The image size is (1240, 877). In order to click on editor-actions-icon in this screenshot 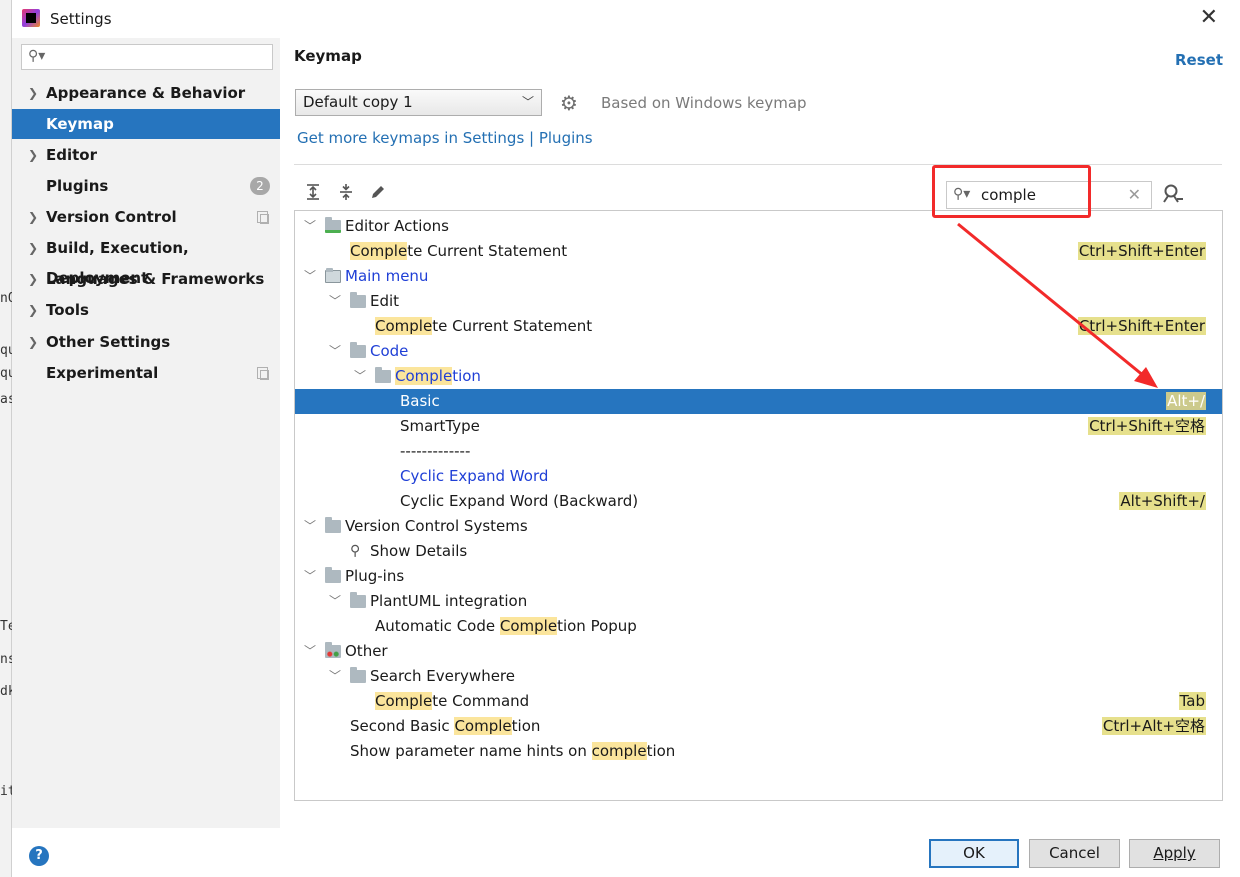, I will do `click(333, 225)`.